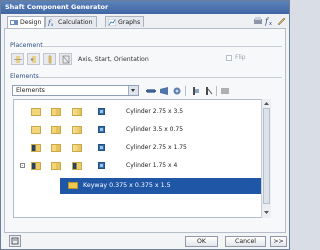  Describe the element at coordinates (162, 46) in the screenshot. I see `placement-divider` at that location.